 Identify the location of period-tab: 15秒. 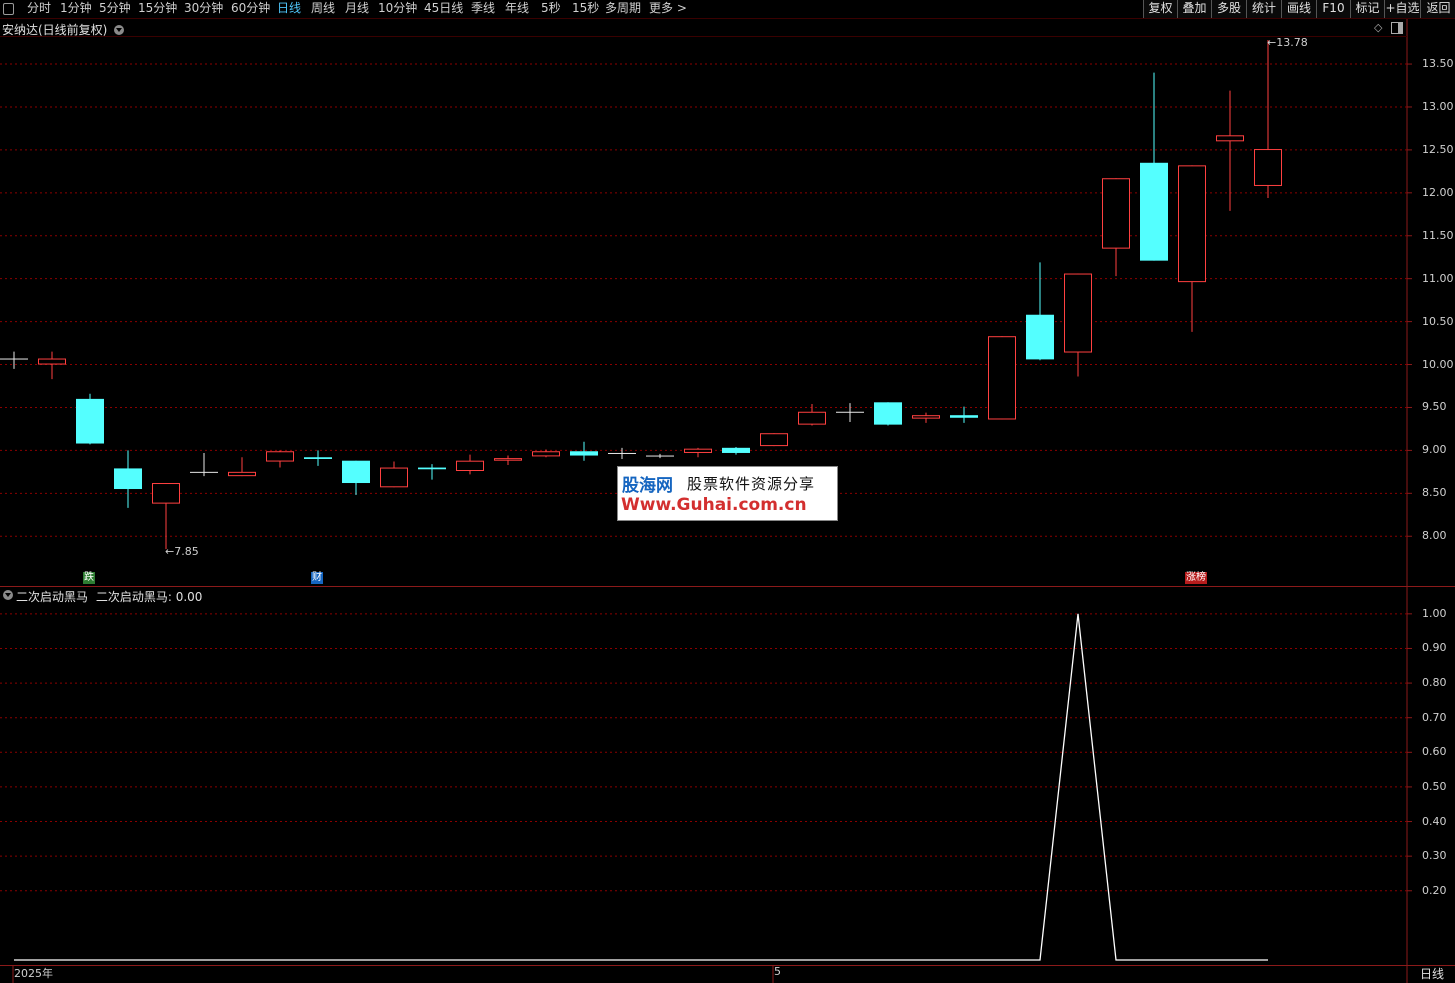
(585, 8).